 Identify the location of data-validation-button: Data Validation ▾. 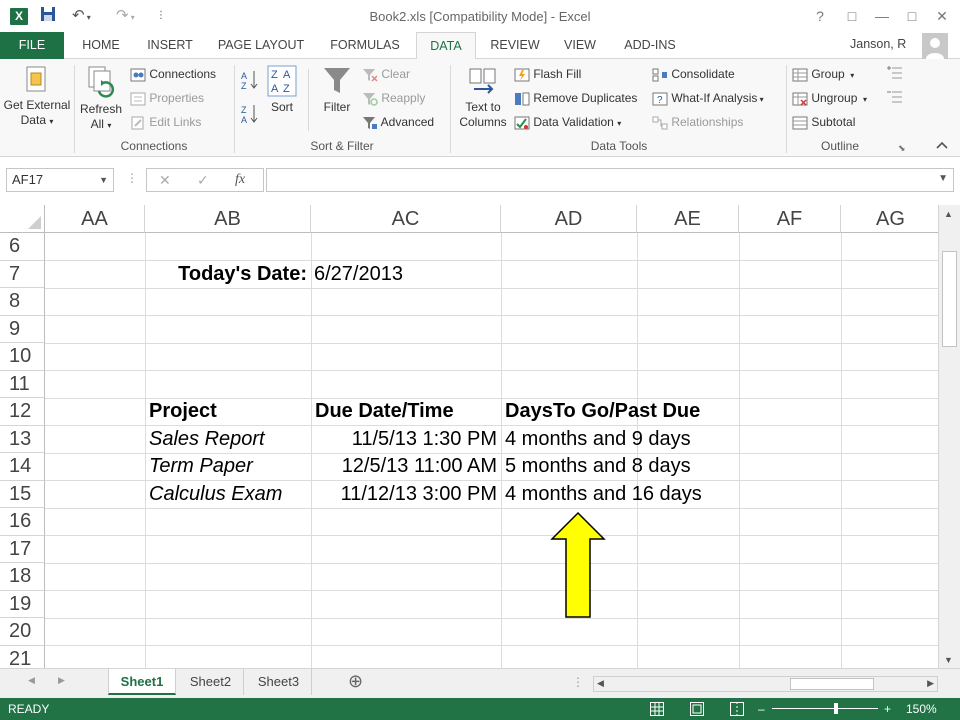
(567, 123).